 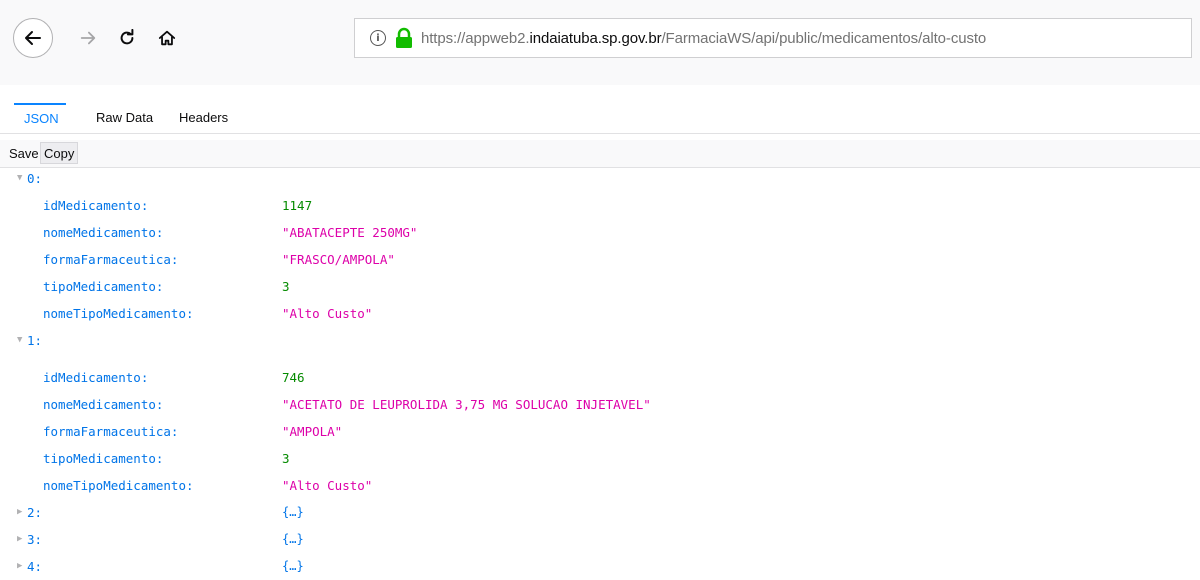 I want to click on item-index: 0:, so click(x=35, y=178).